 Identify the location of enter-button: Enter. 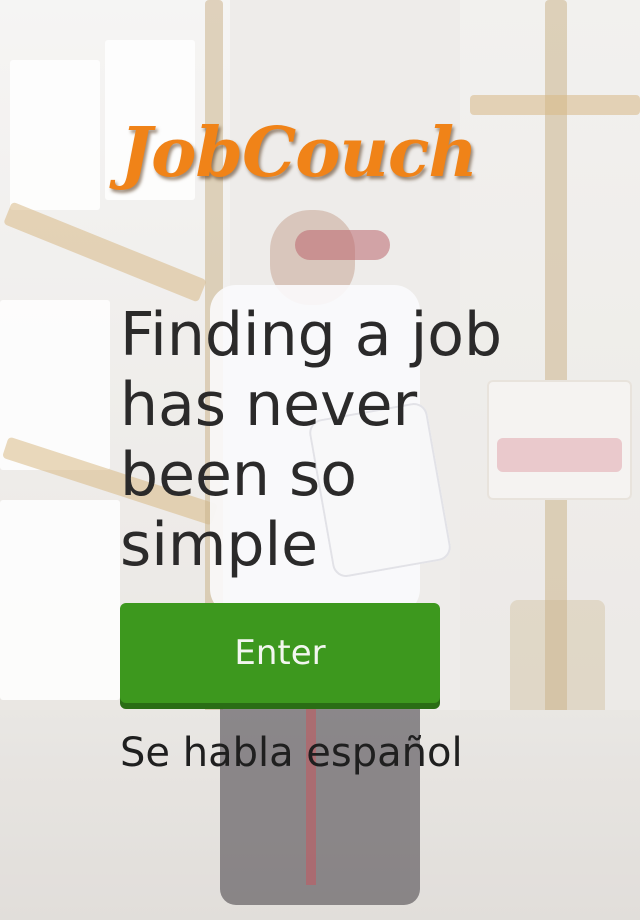
(280, 653).